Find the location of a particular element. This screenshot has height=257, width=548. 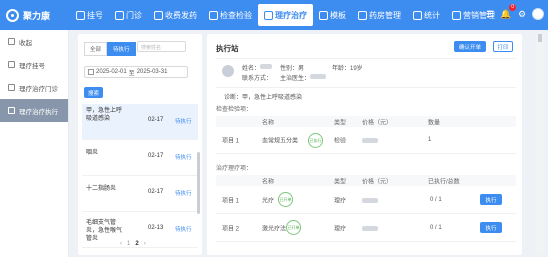

header-tools: ☰ 🔔 0 ⚙ is located at coordinates (514, 12).